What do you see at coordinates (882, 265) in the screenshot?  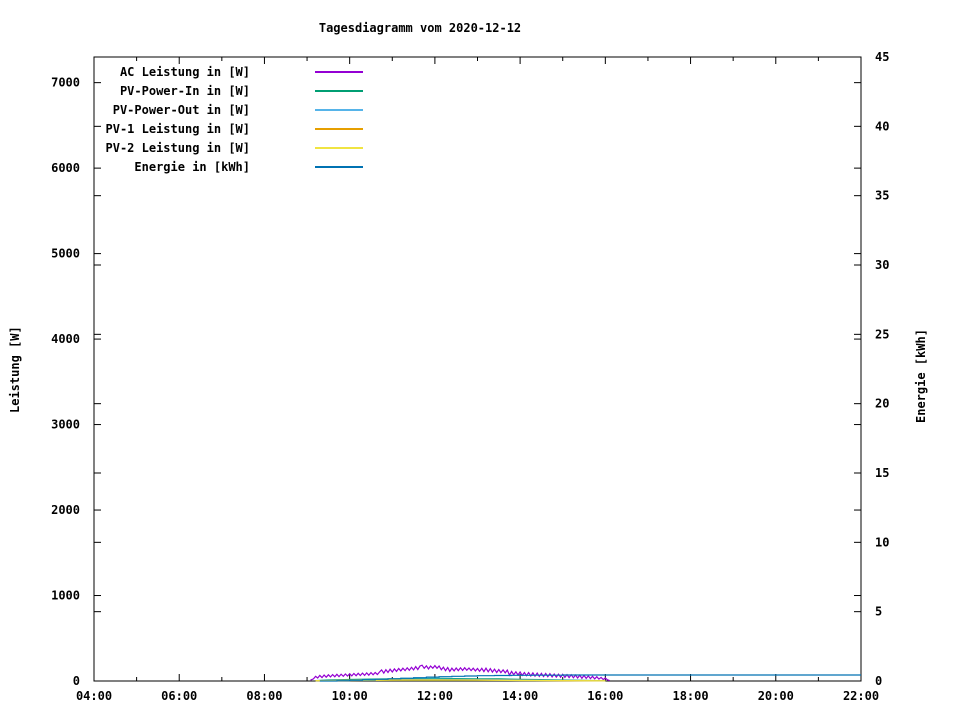 I see `y2-tick-label: 30` at bounding box center [882, 265].